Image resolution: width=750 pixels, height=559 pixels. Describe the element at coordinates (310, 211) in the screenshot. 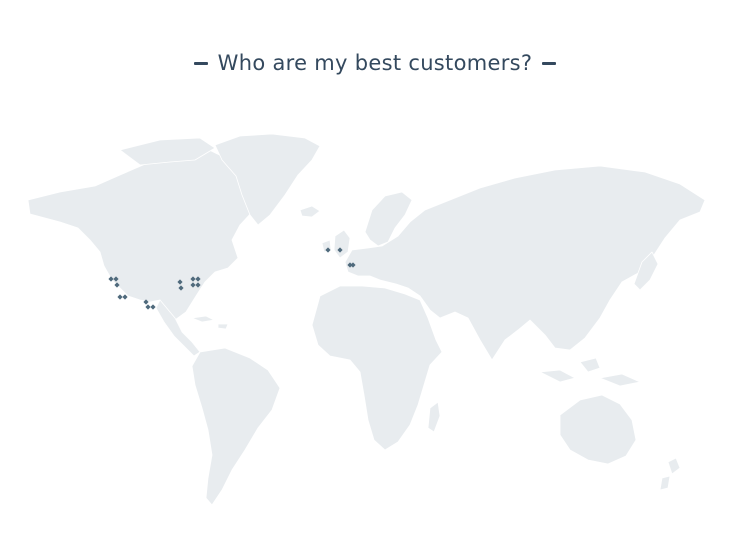

I see `iceland` at that location.